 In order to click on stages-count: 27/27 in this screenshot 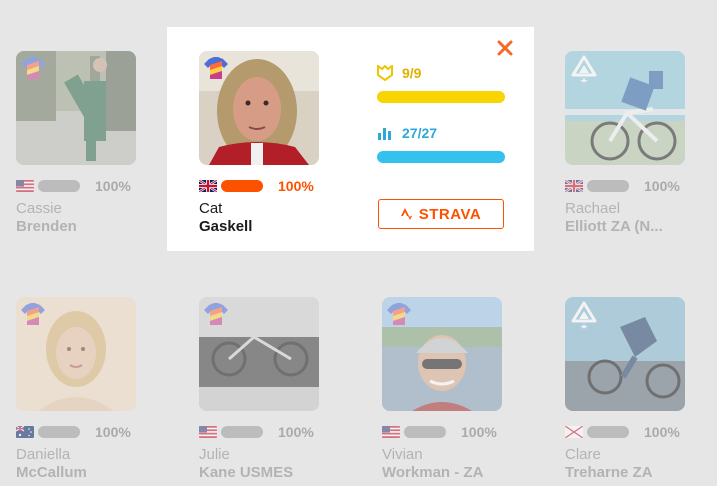, I will do `click(420, 133)`.